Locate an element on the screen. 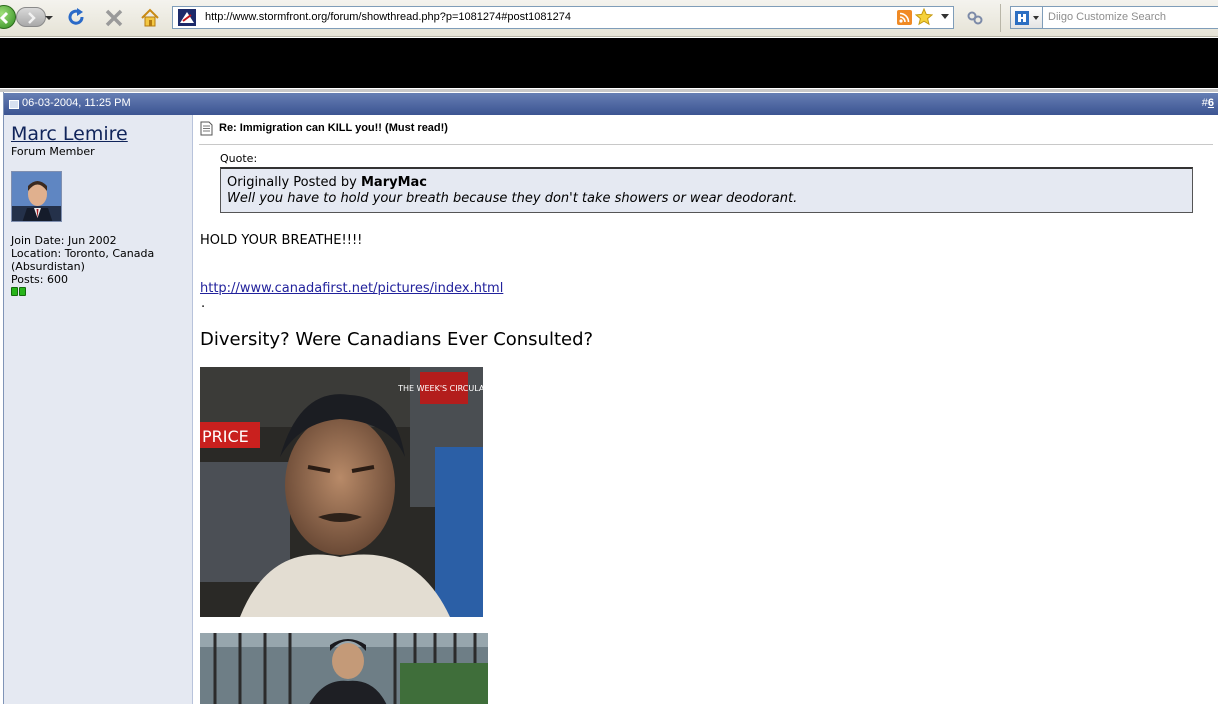 The image size is (1218, 704). diigo-icon is located at coordinates (1027, 18).